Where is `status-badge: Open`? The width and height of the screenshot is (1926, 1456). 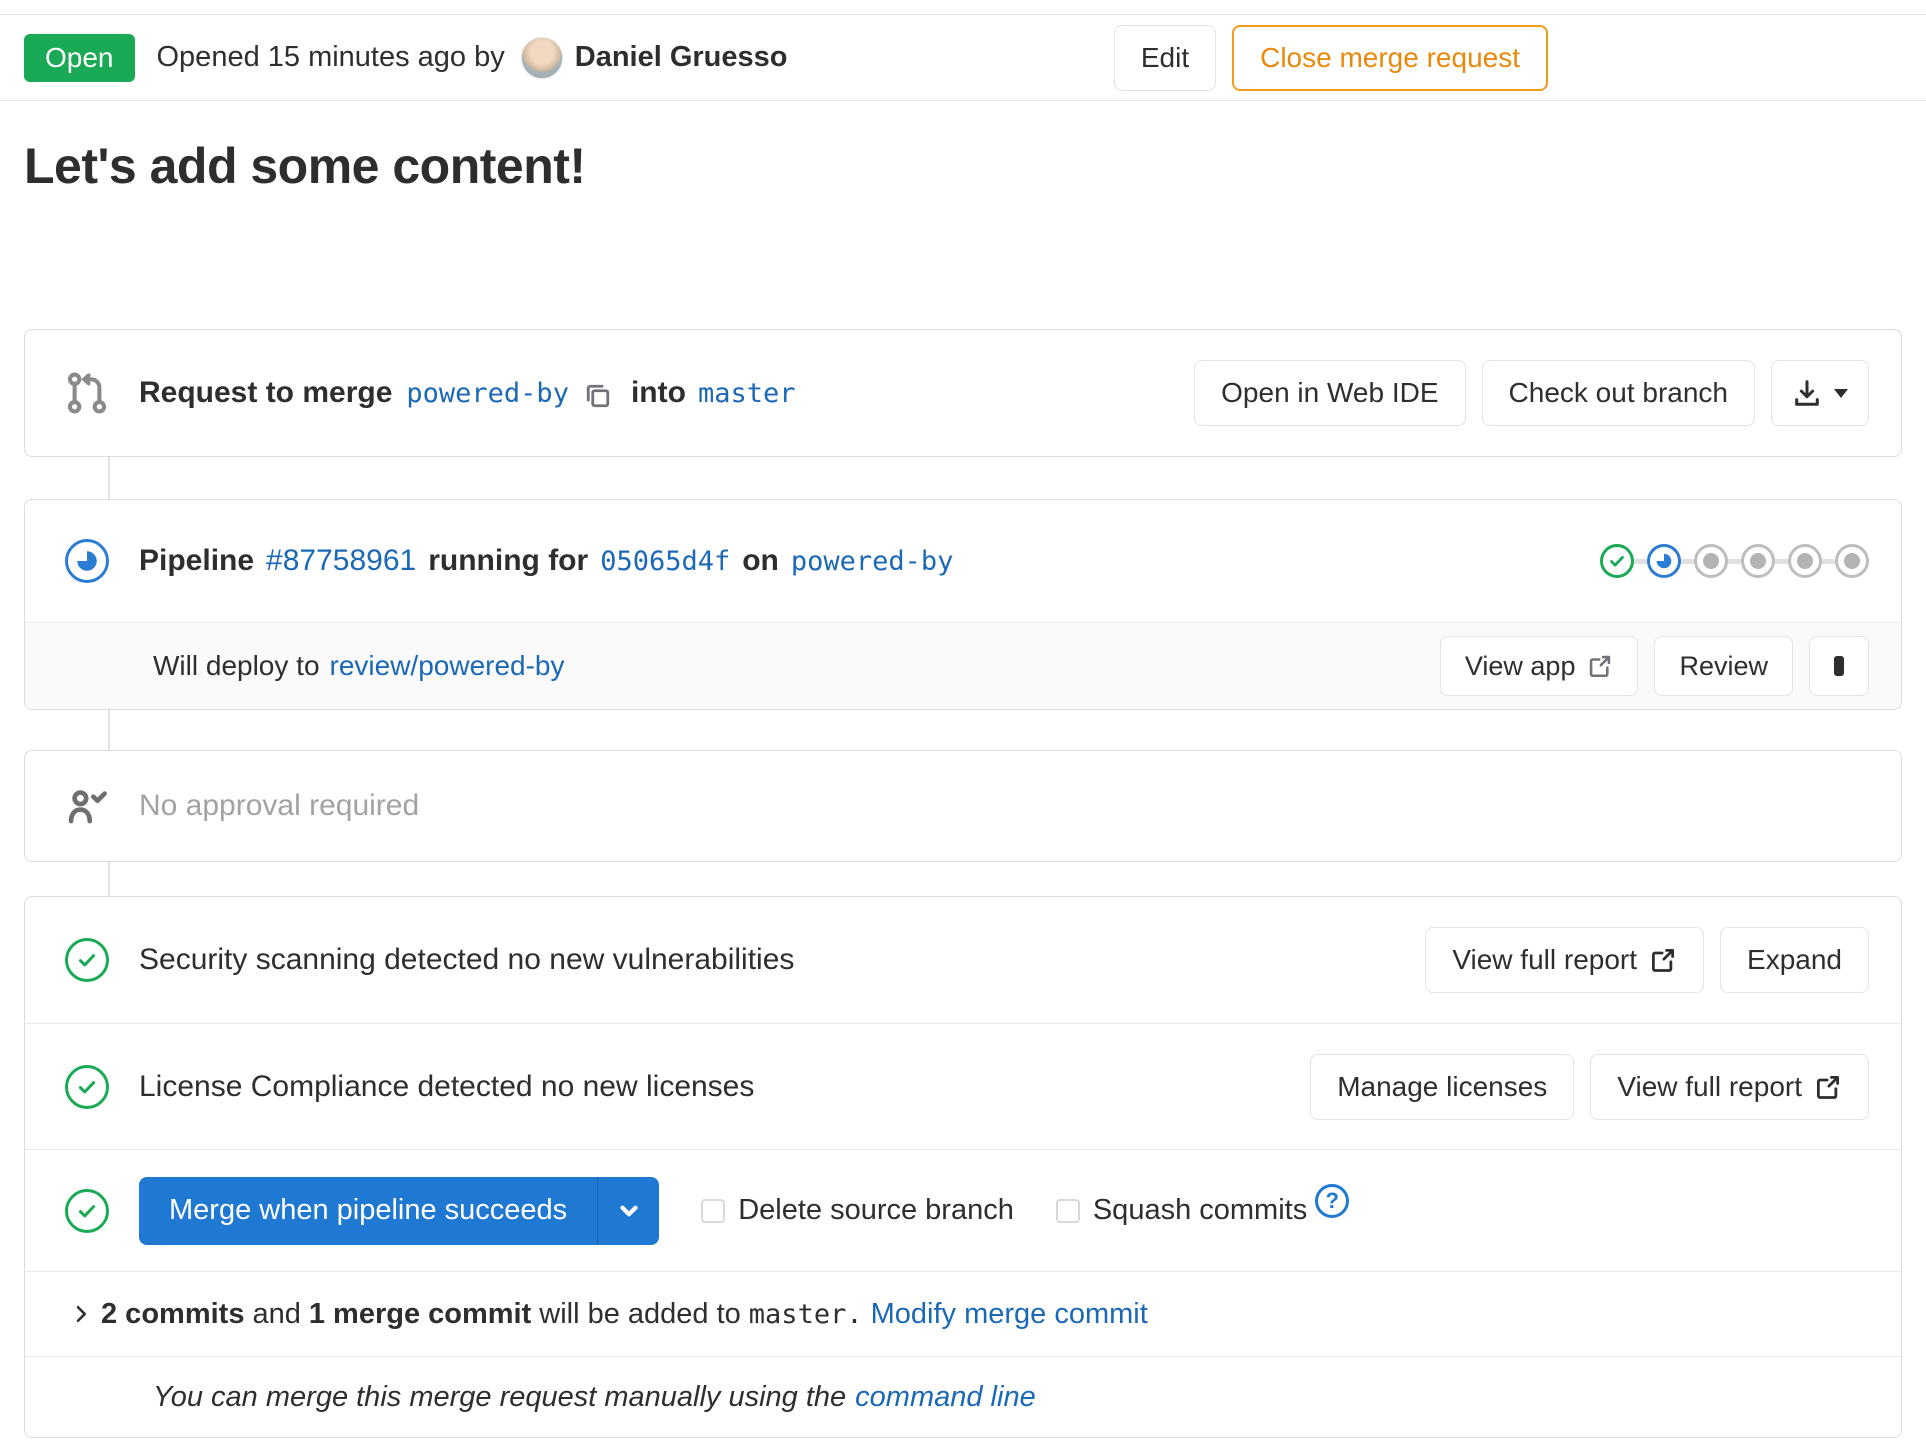 status-badge: Open is located at coordinates (79, 57).